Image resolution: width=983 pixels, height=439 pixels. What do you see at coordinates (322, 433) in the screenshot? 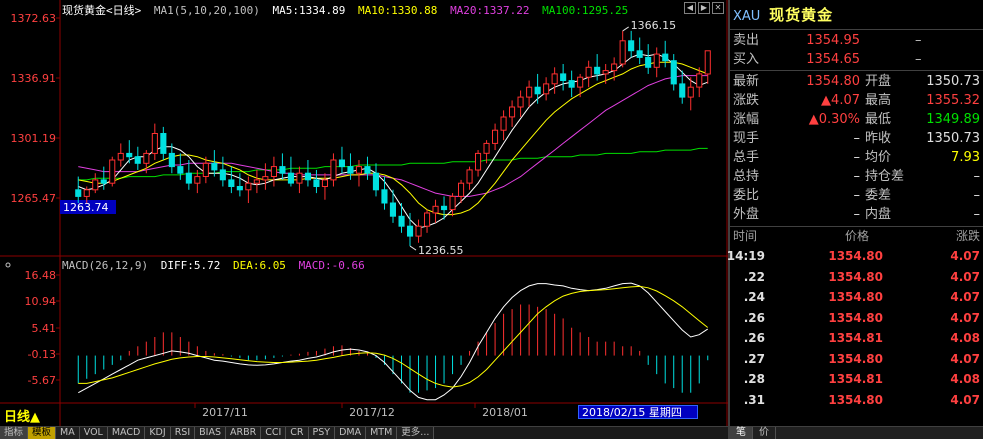
I see `indicator-tab: PSY` at bounding box center [322, 433].